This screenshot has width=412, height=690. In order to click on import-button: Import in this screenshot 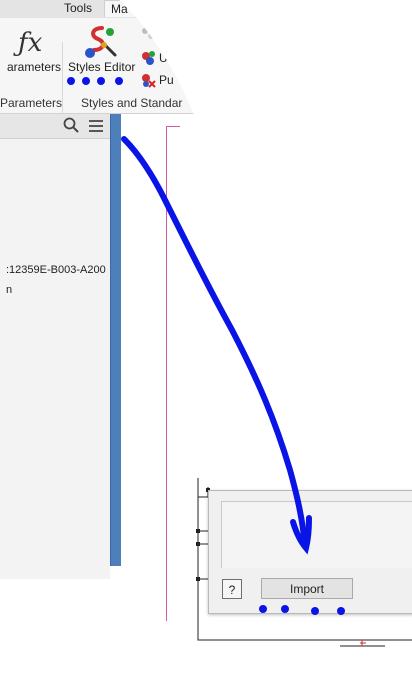, I will do `click(307, 588)`.